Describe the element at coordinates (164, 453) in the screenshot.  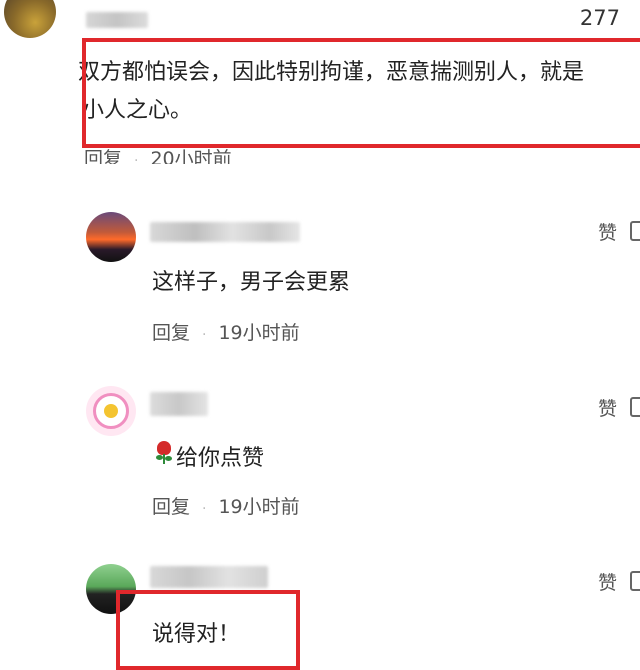
I see `rose-icon` at that location.